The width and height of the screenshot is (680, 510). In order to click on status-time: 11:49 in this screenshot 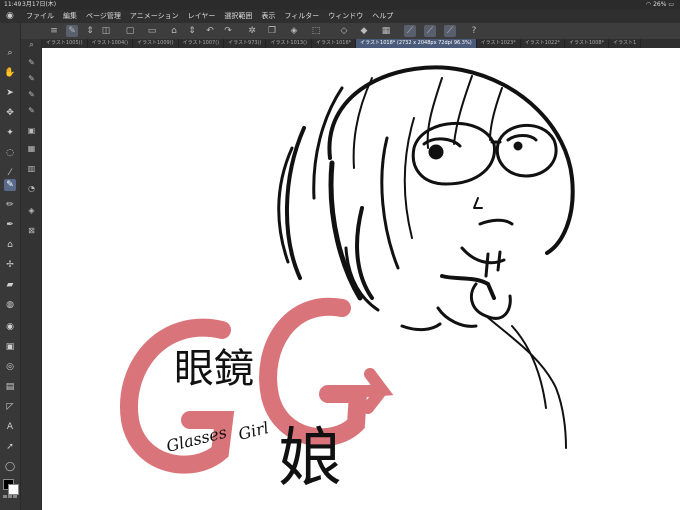, I will do `click(13, 4)`.